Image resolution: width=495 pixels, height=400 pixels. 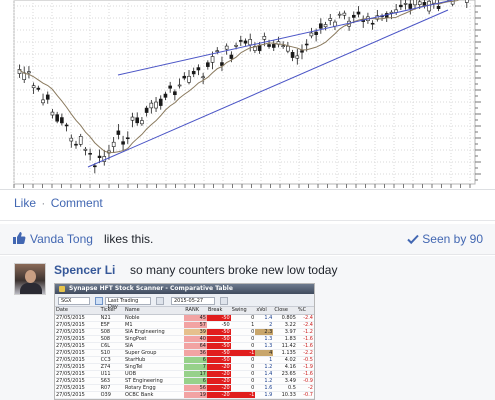 I want to click on table-cell-ticker: S63, so click(x=111, y=381).